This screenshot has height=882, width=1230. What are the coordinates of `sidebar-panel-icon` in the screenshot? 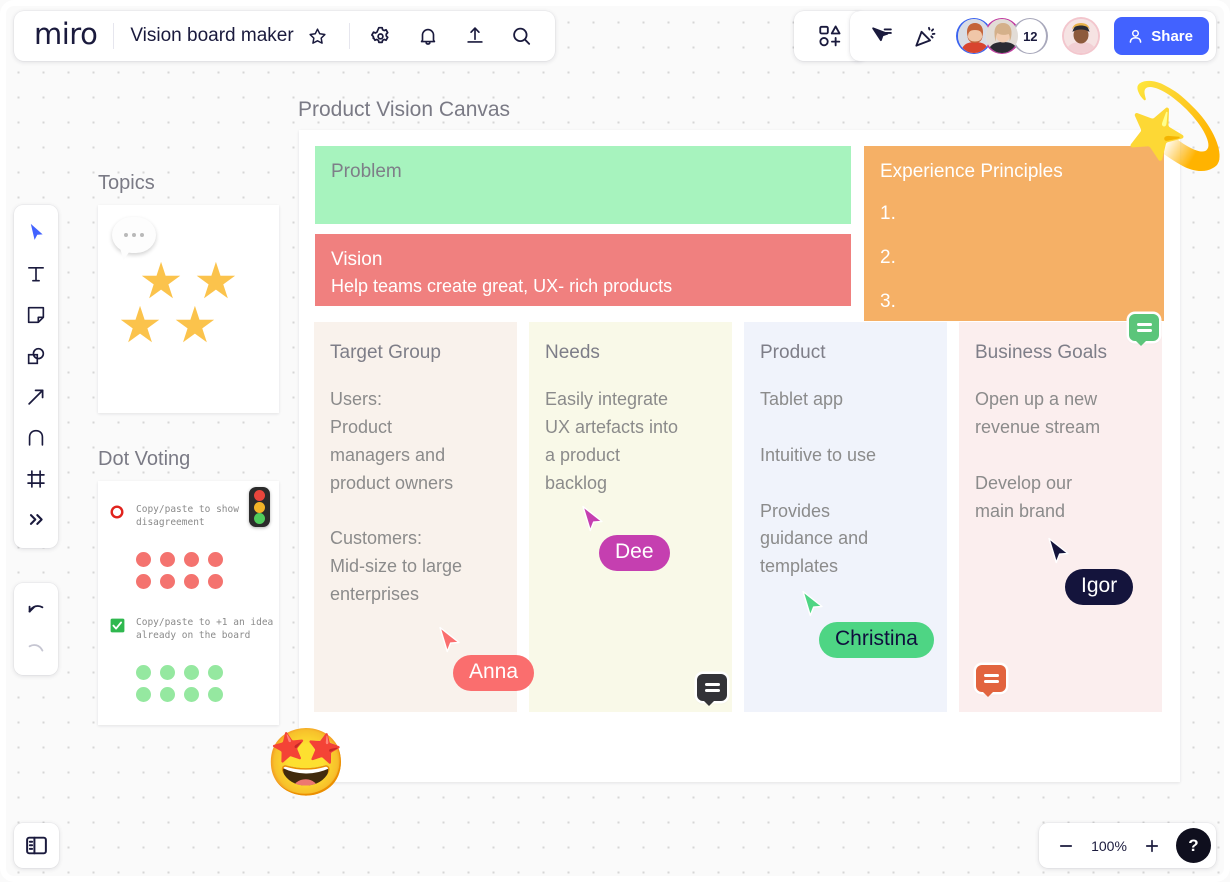 It's located at (36, 845).